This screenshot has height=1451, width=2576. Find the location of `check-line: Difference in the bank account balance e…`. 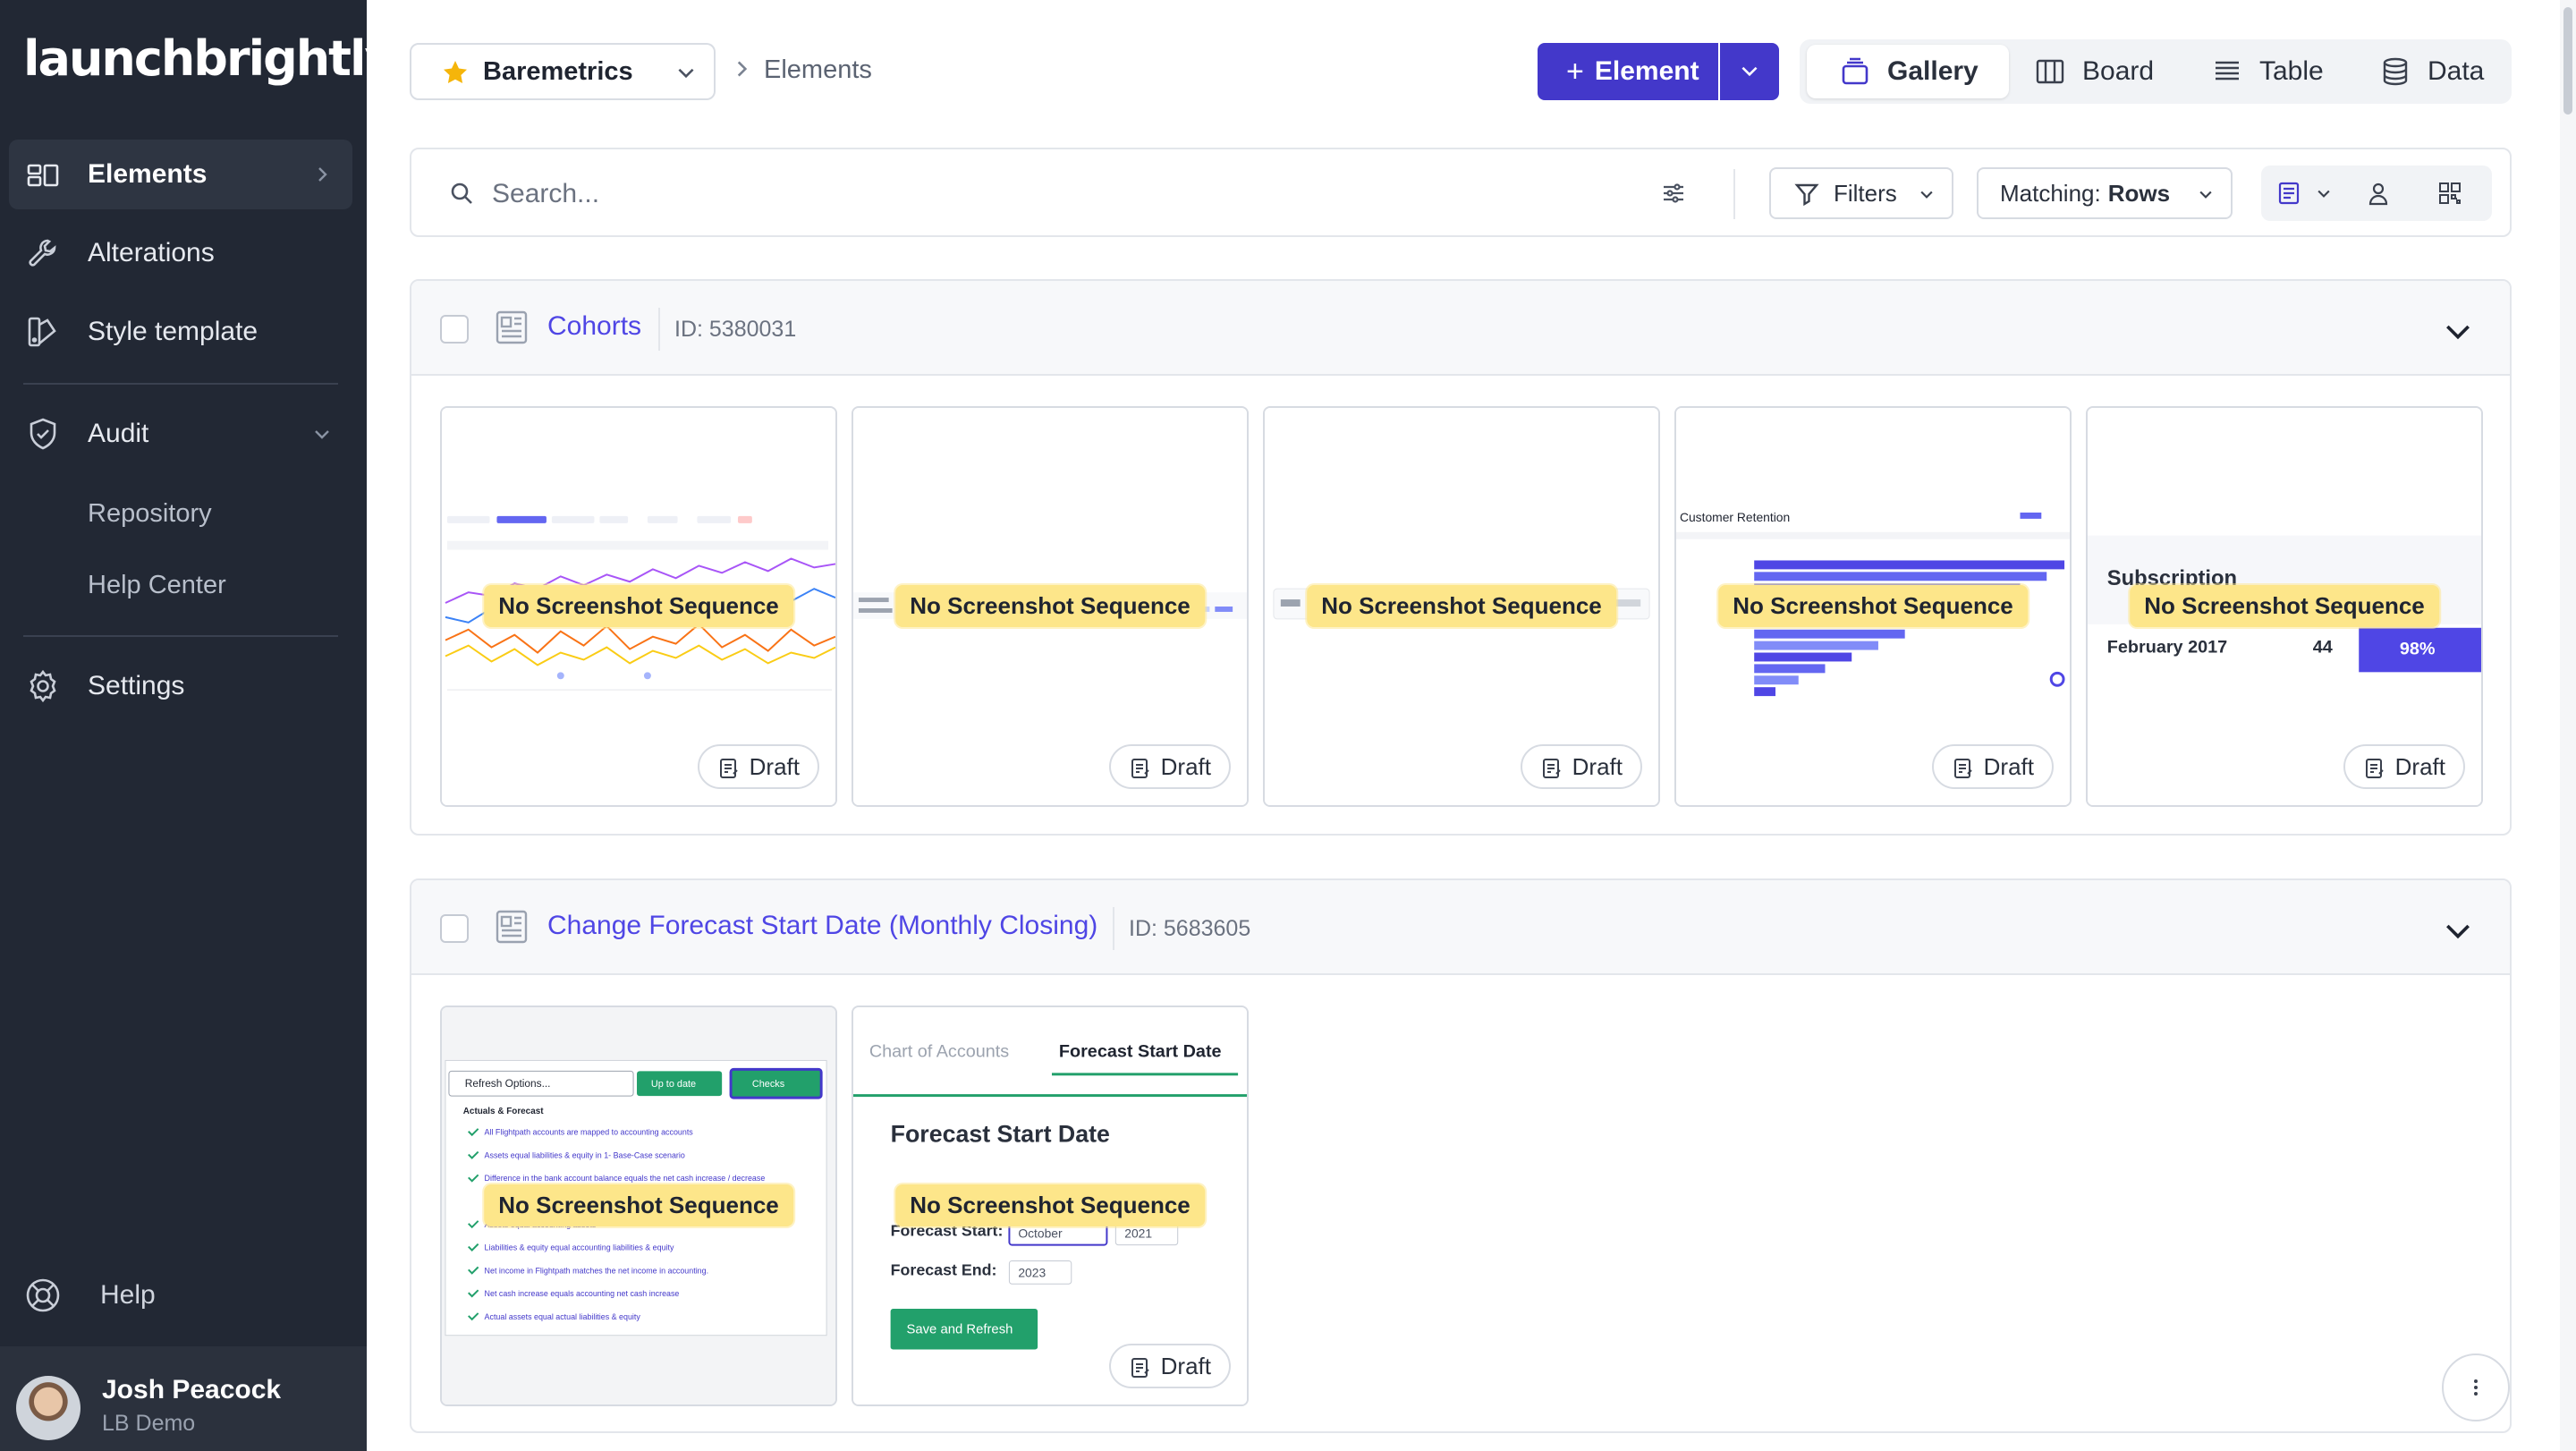

check-line: Difference in the bank account balance e… is located at coordinates (625, 1178).